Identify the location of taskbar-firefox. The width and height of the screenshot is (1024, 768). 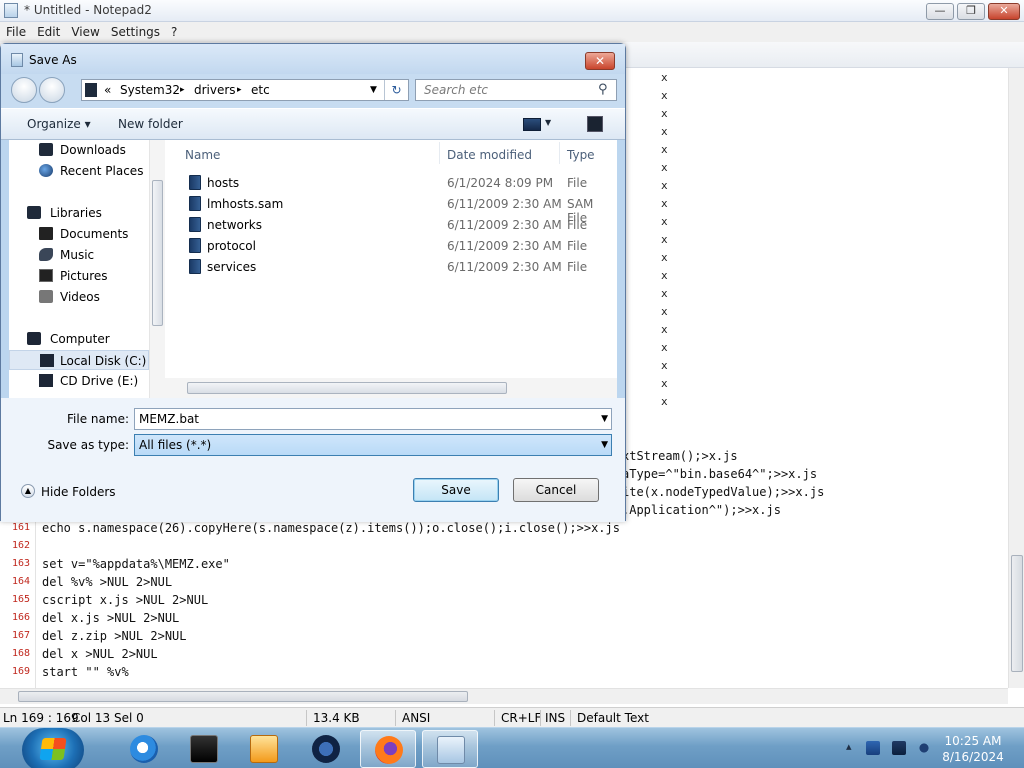
(388, 749).